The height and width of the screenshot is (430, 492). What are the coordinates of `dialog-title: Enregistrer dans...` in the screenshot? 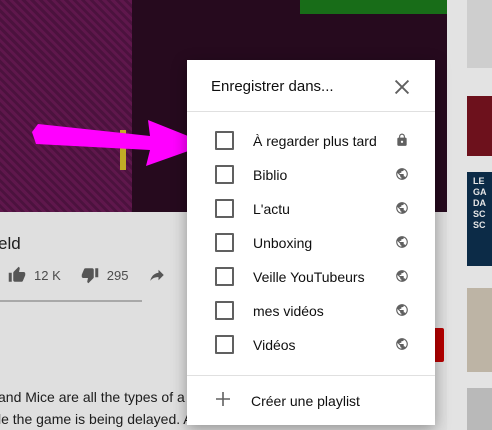 It's located at (272, 86).